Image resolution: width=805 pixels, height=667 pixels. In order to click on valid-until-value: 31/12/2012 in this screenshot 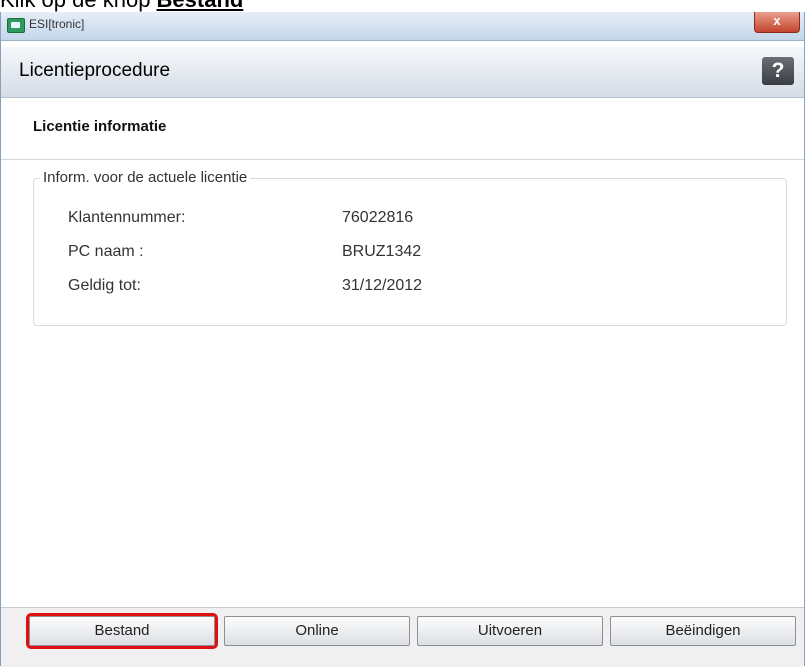, I will do `click(382, 285)`.